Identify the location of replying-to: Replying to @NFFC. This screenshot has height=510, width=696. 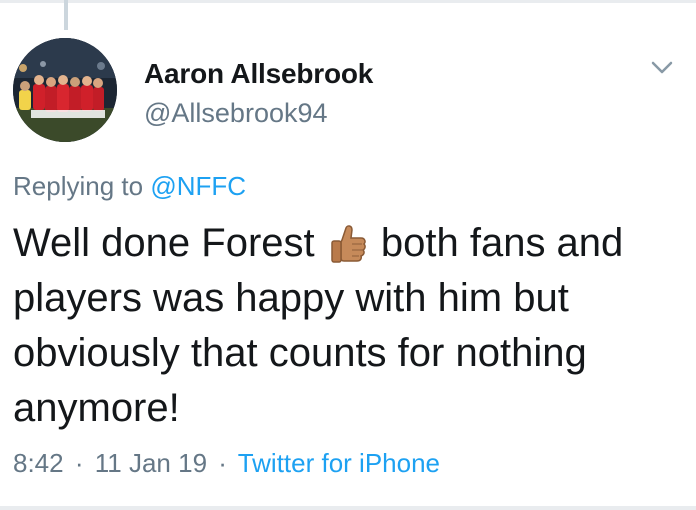
(129, 186).